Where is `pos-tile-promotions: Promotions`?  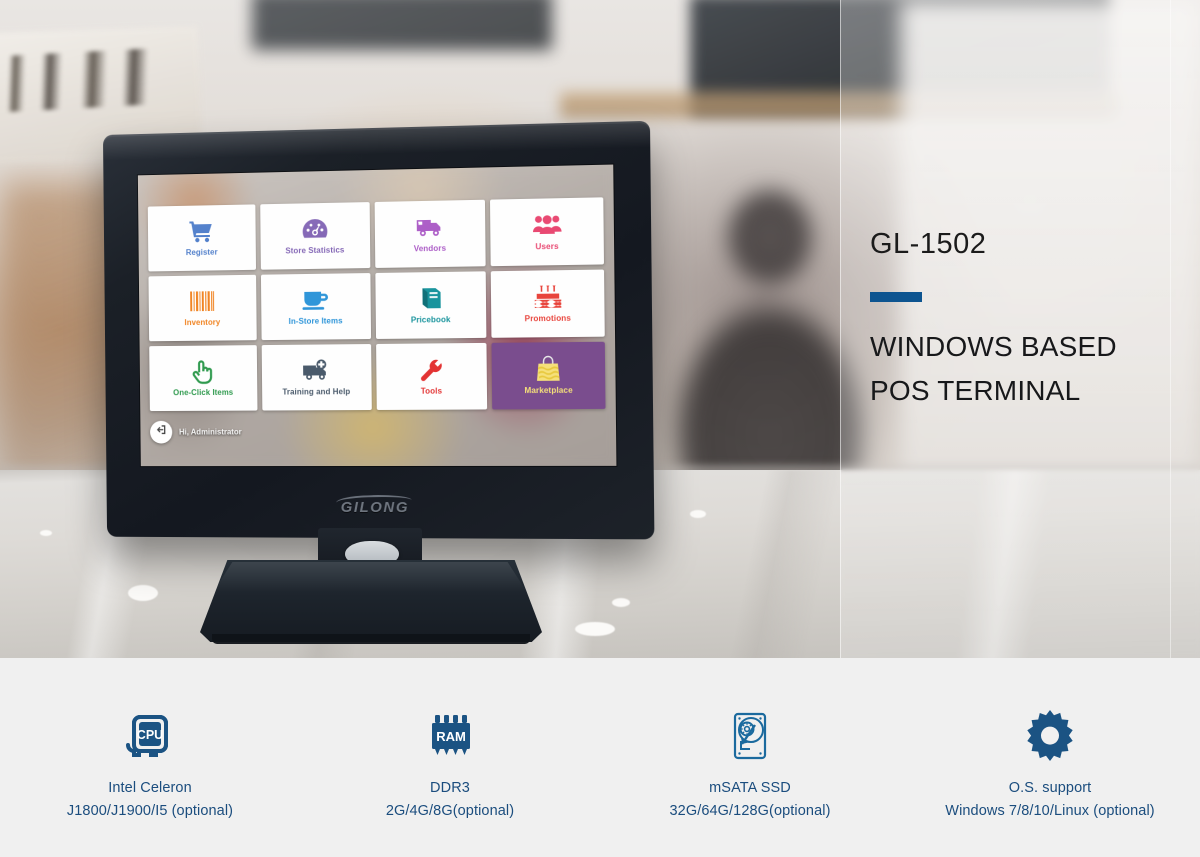
pos-tile-promotions: Promotions is located at coordinates (548, 303).